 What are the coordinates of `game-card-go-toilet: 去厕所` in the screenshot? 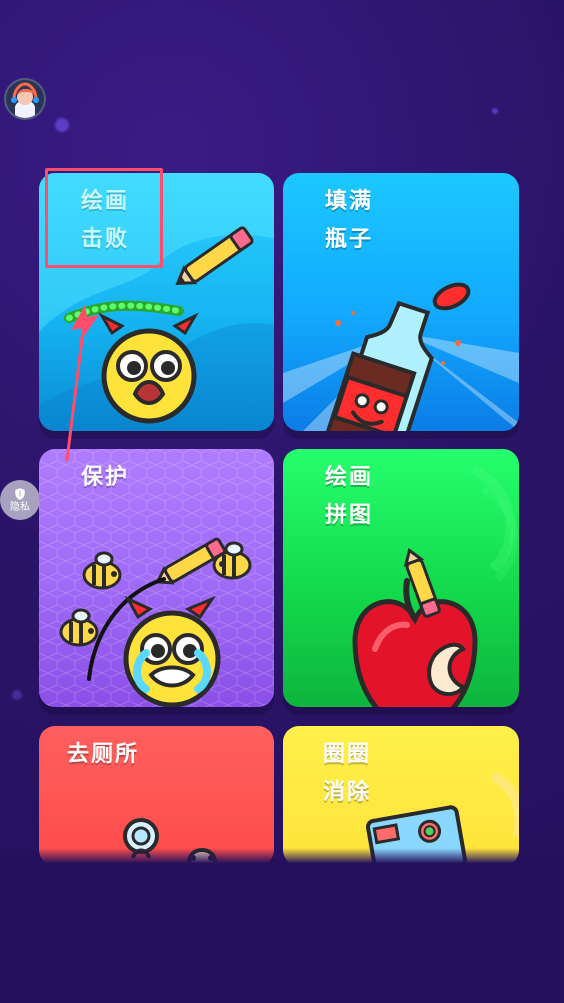 It's located at (156, 796).